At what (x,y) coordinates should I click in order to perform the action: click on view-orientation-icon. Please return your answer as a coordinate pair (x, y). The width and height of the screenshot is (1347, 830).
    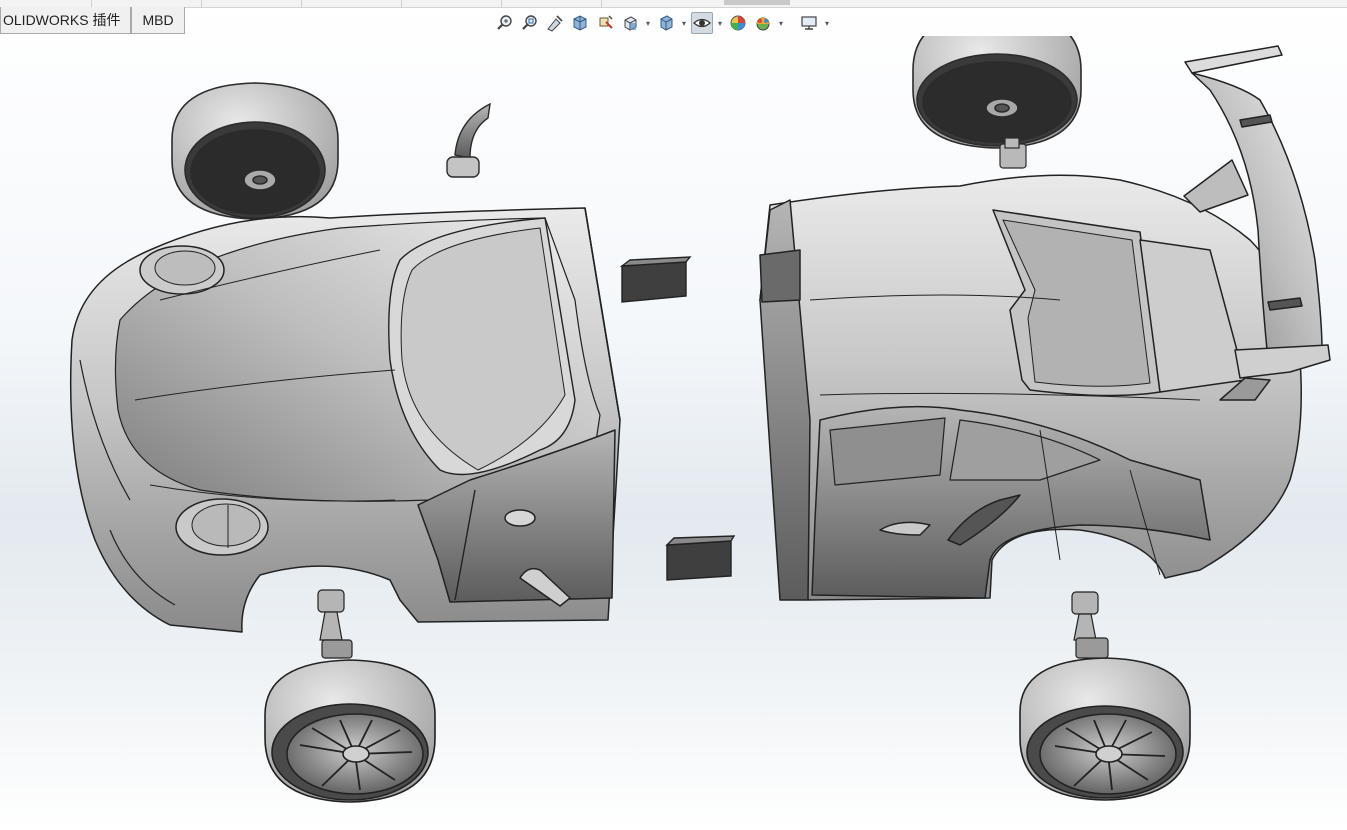
    Looking at the image, I should click on (630, 23).